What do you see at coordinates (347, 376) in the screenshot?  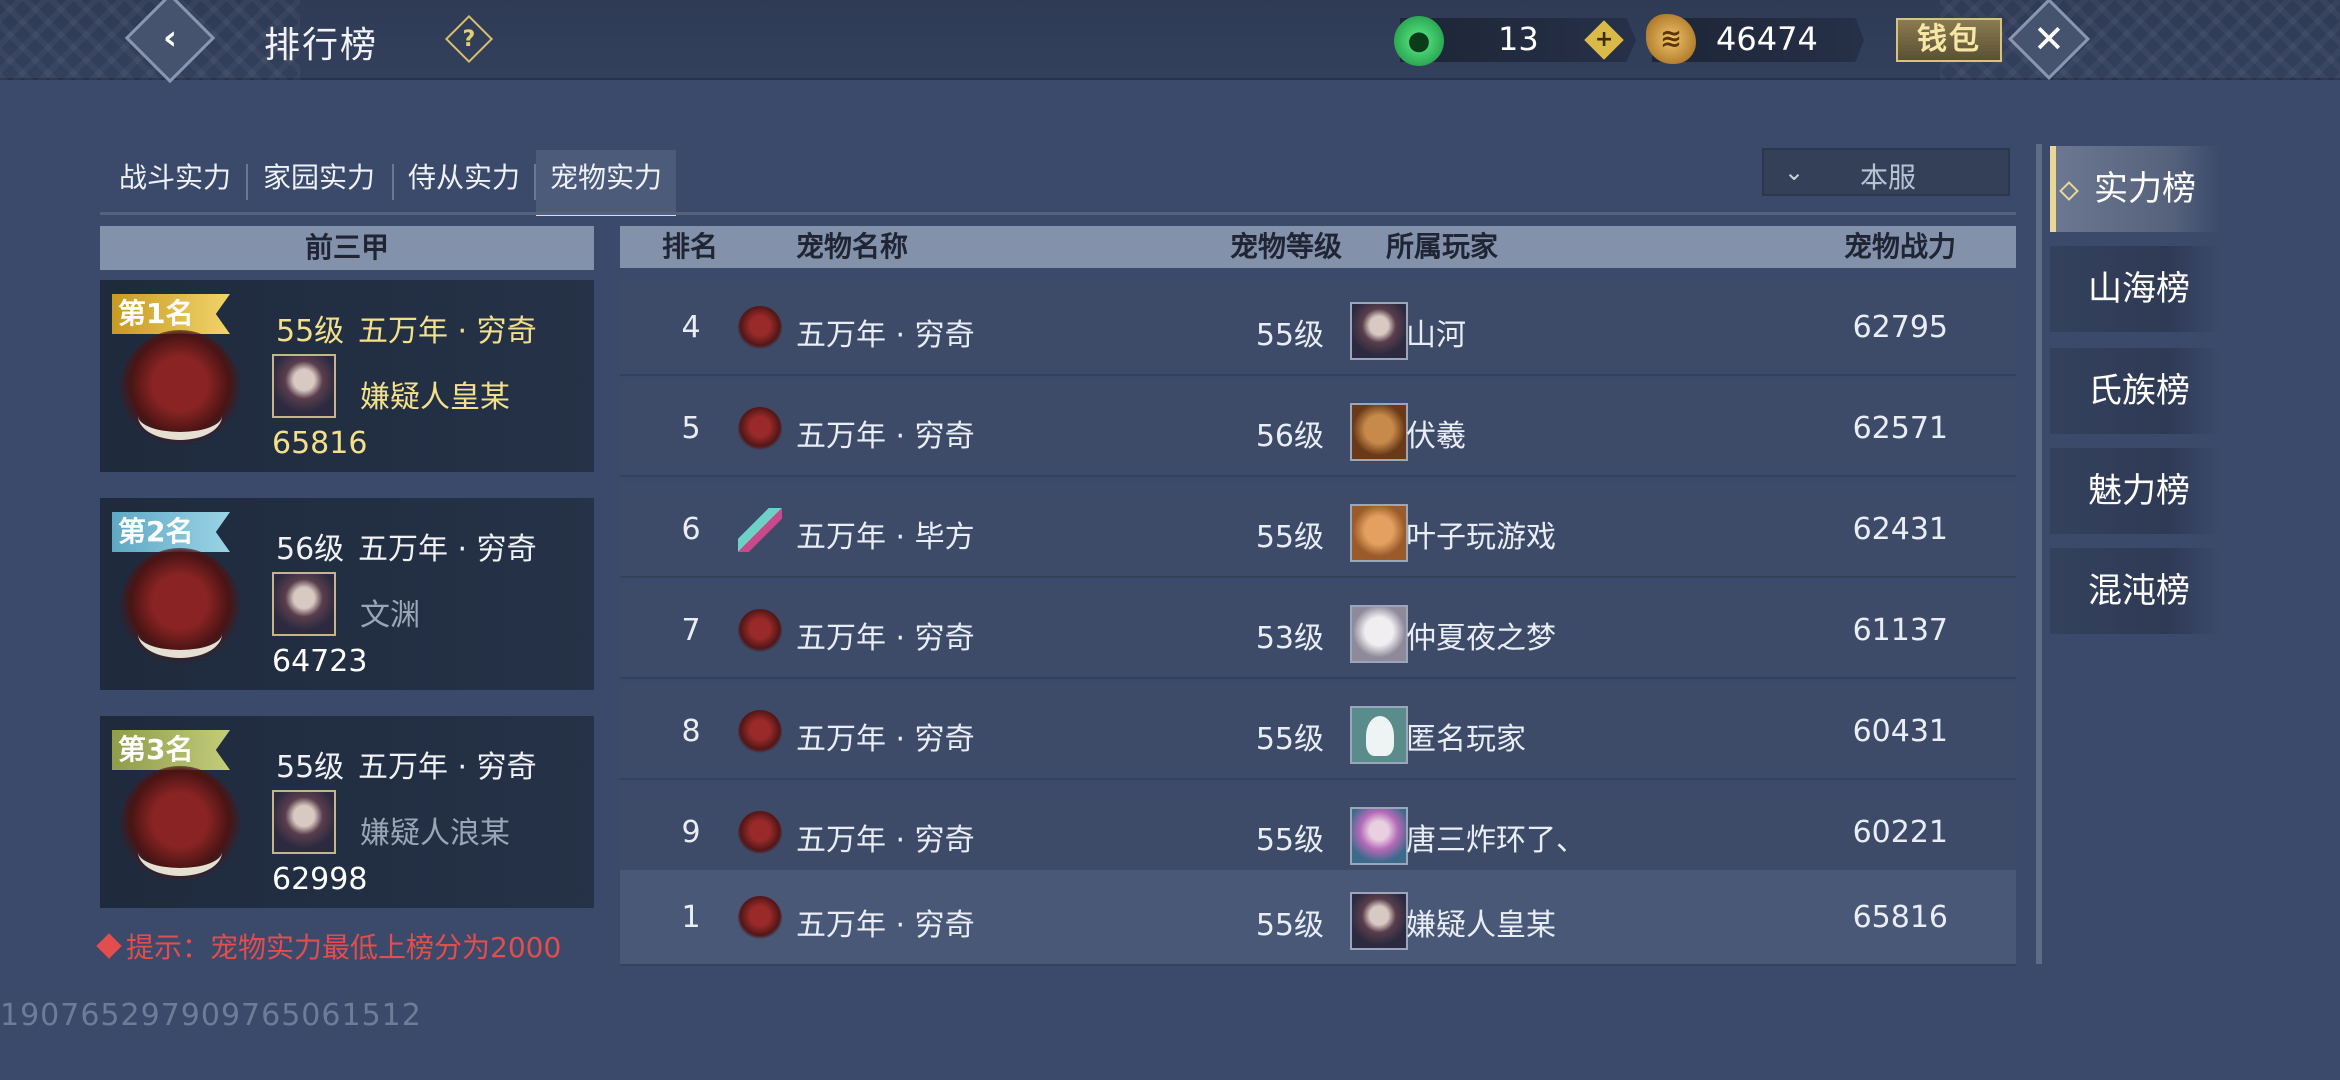 I see `top3-card-1: 第1名 55级 五万年 · 穷奇 嫌疑人皇某 65816` at bounding box center [347, 376].